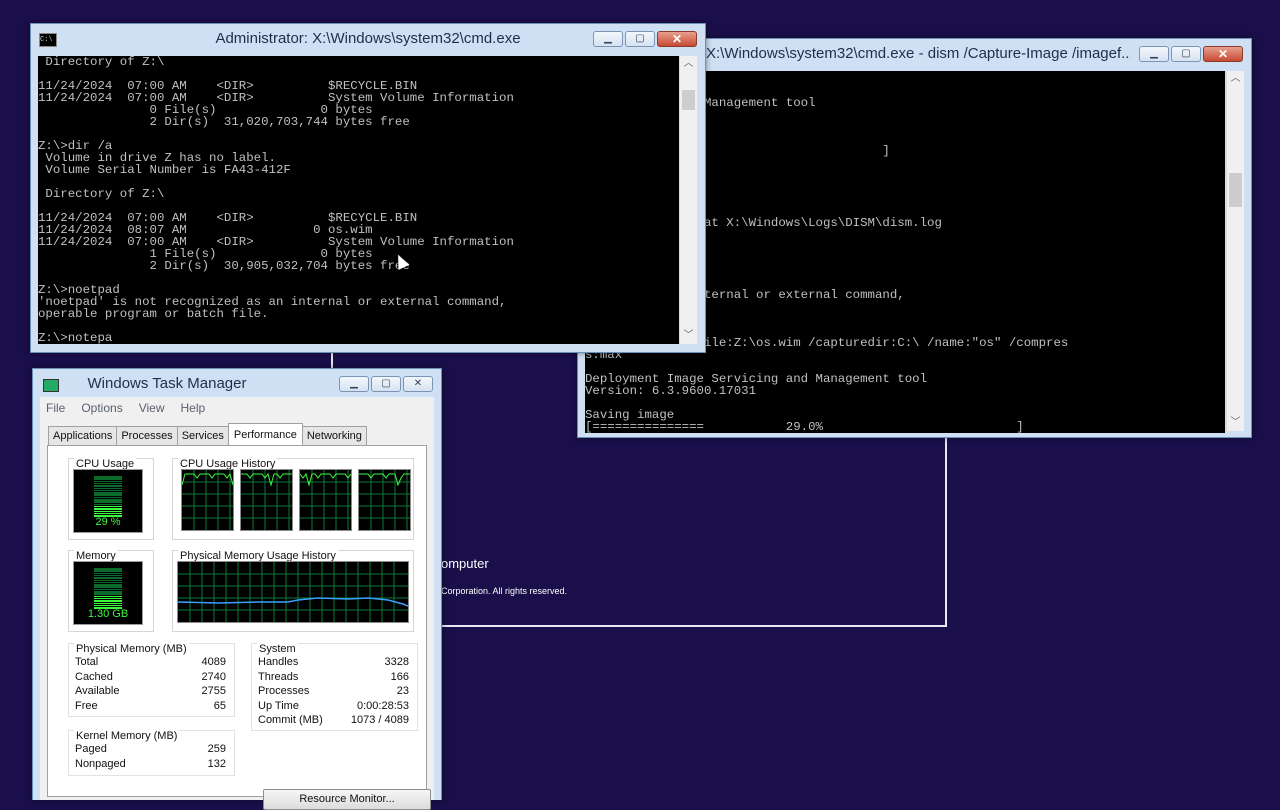 The width and height of the screenshot is (1280, 810). Describe the element at coordinates (399, 677) in the screenshot. I see `stat-value: 166` at that location.